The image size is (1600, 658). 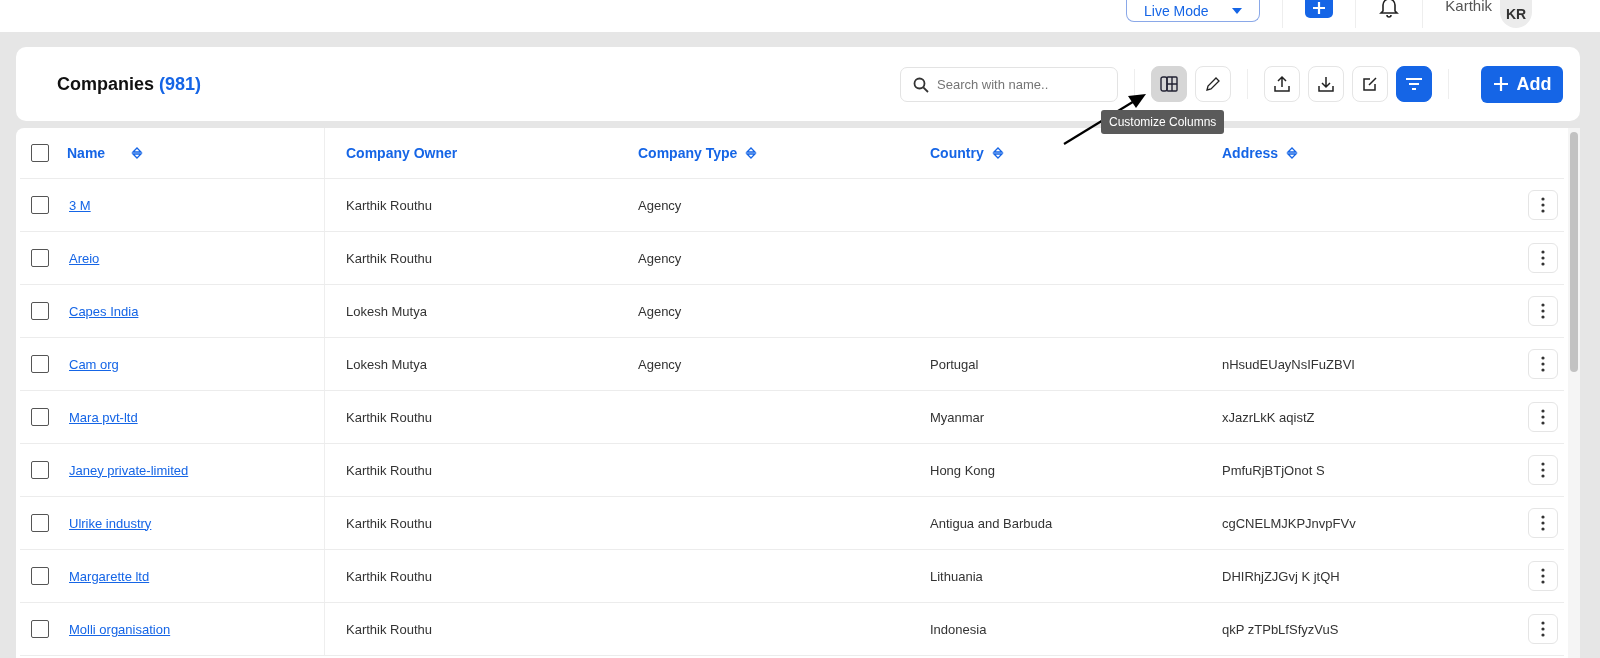 I want to click on filter-button, so click(x=1414, y=84).